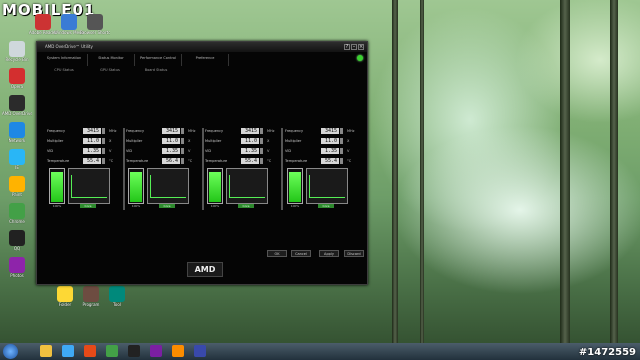 The image size is (640, 360). What do you see at coordinates (171, 161) in the screenshot?
I see `stat-value: 56.4` at bounding box center [171, 161].